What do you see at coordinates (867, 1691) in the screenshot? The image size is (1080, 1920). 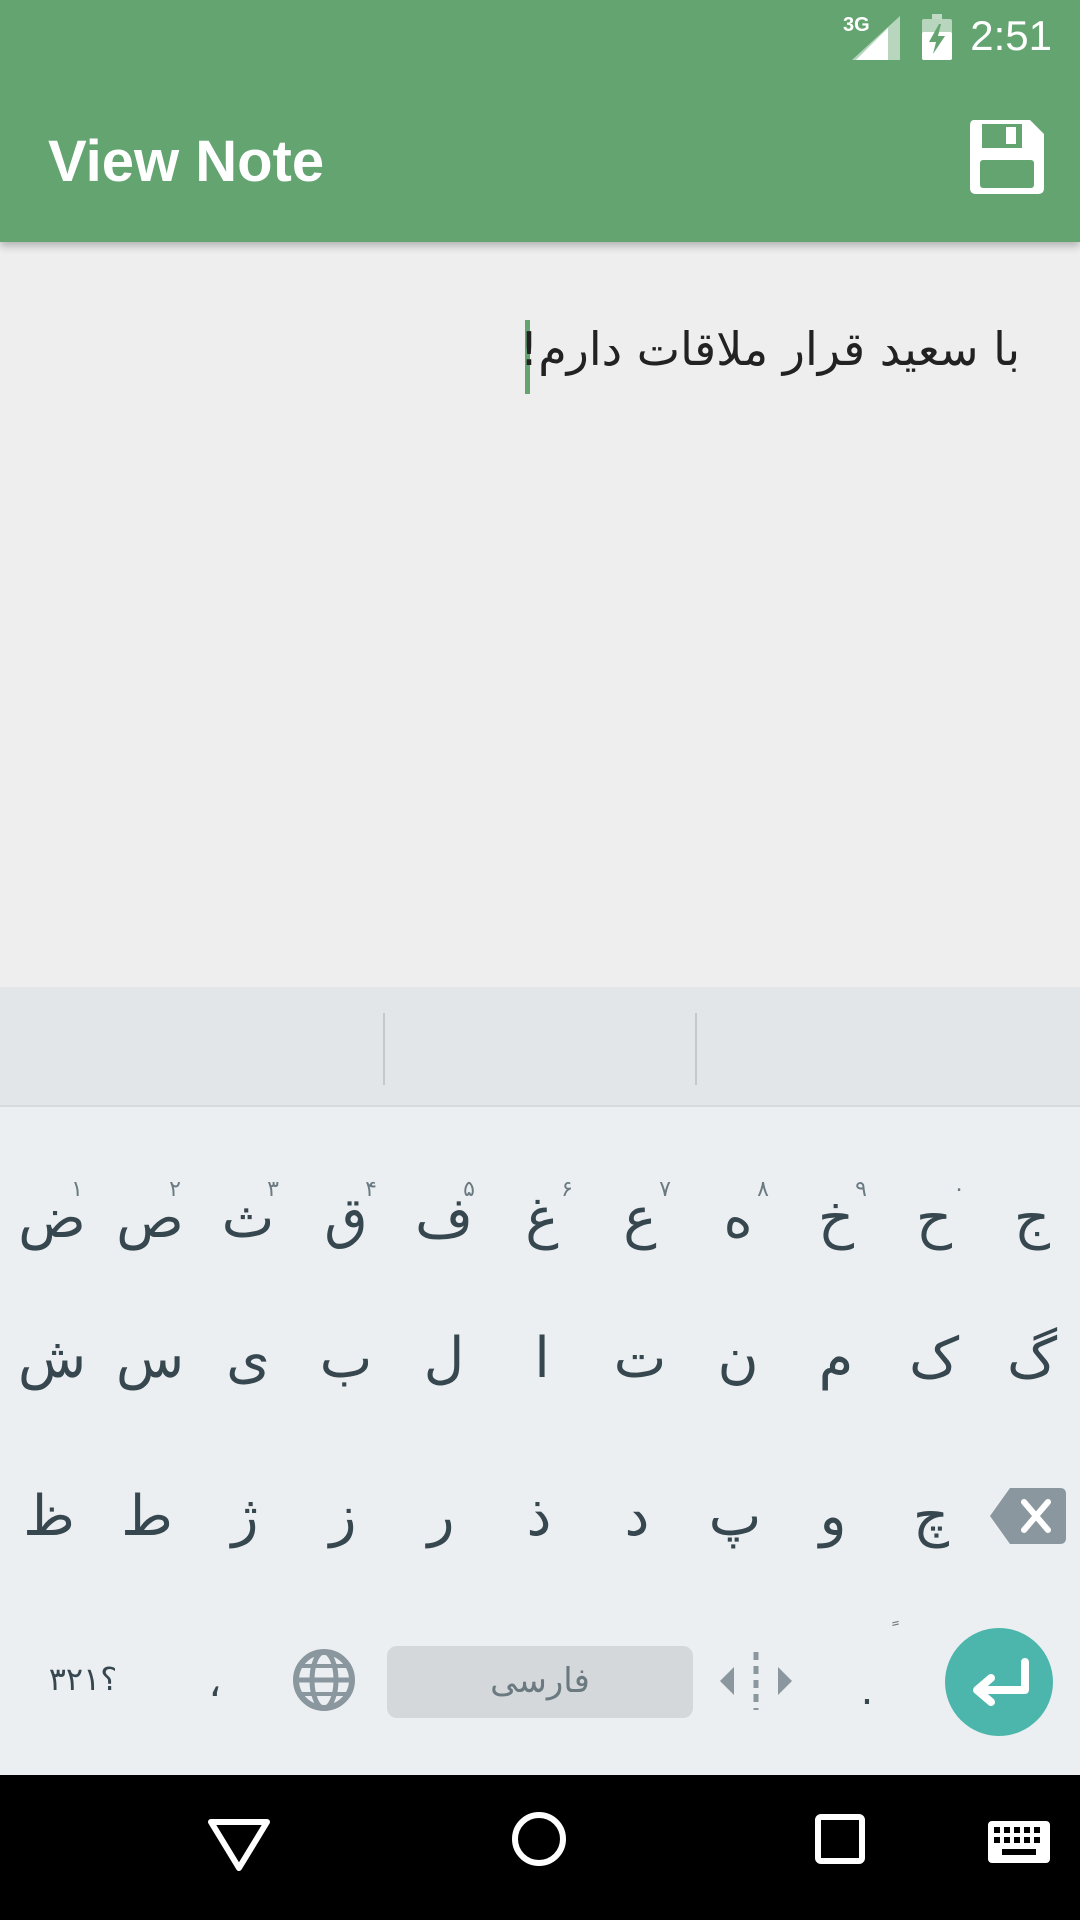 I see `period-key: .` at bounding box center [867, 1691].